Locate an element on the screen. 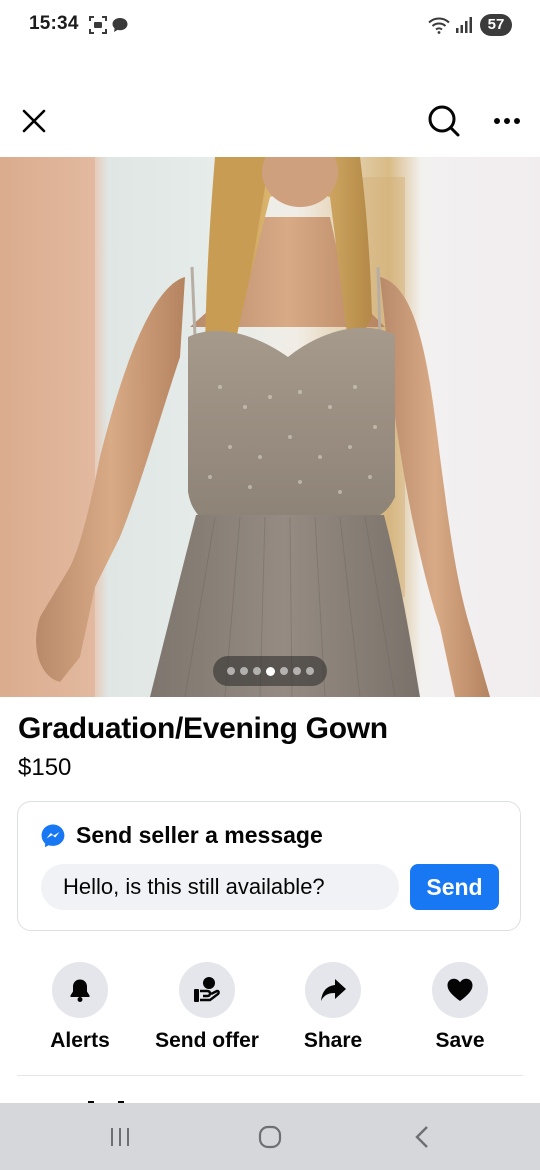 The height and width of the screenshot is (1170, 540). heart-icon is located at coordinates (460, 989).